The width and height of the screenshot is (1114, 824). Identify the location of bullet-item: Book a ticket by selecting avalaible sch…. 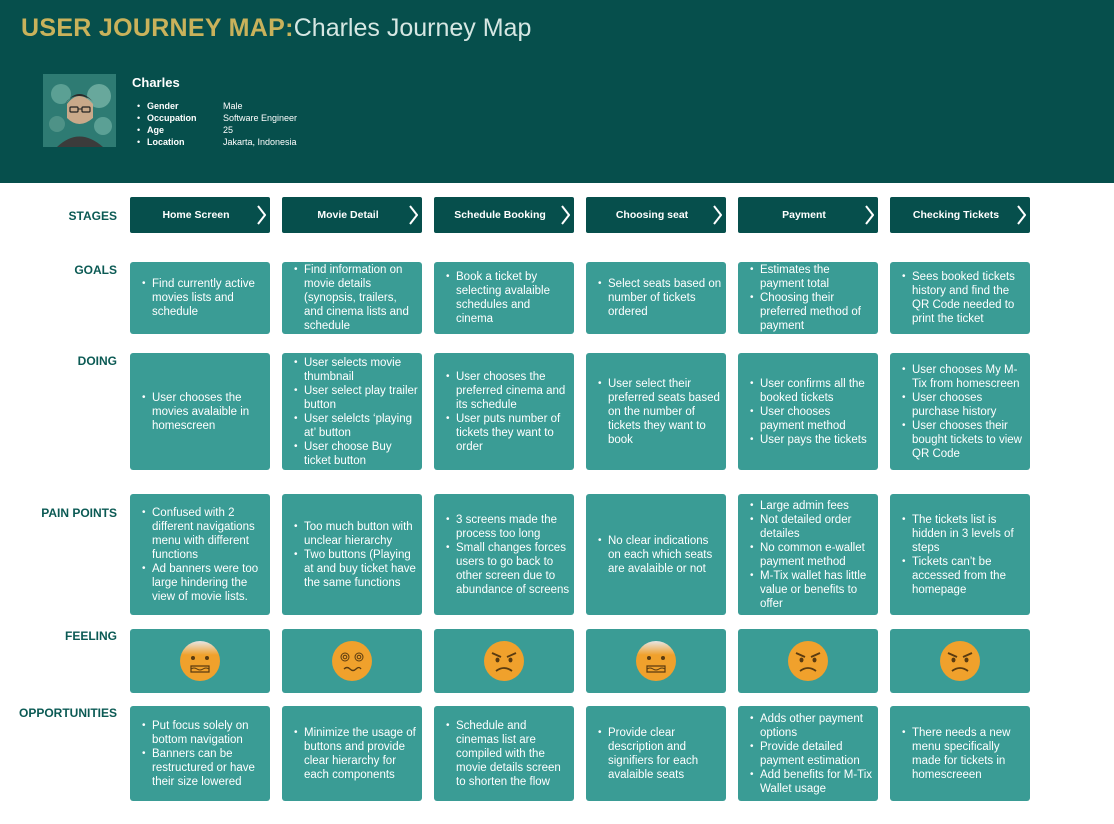
(506, 298).